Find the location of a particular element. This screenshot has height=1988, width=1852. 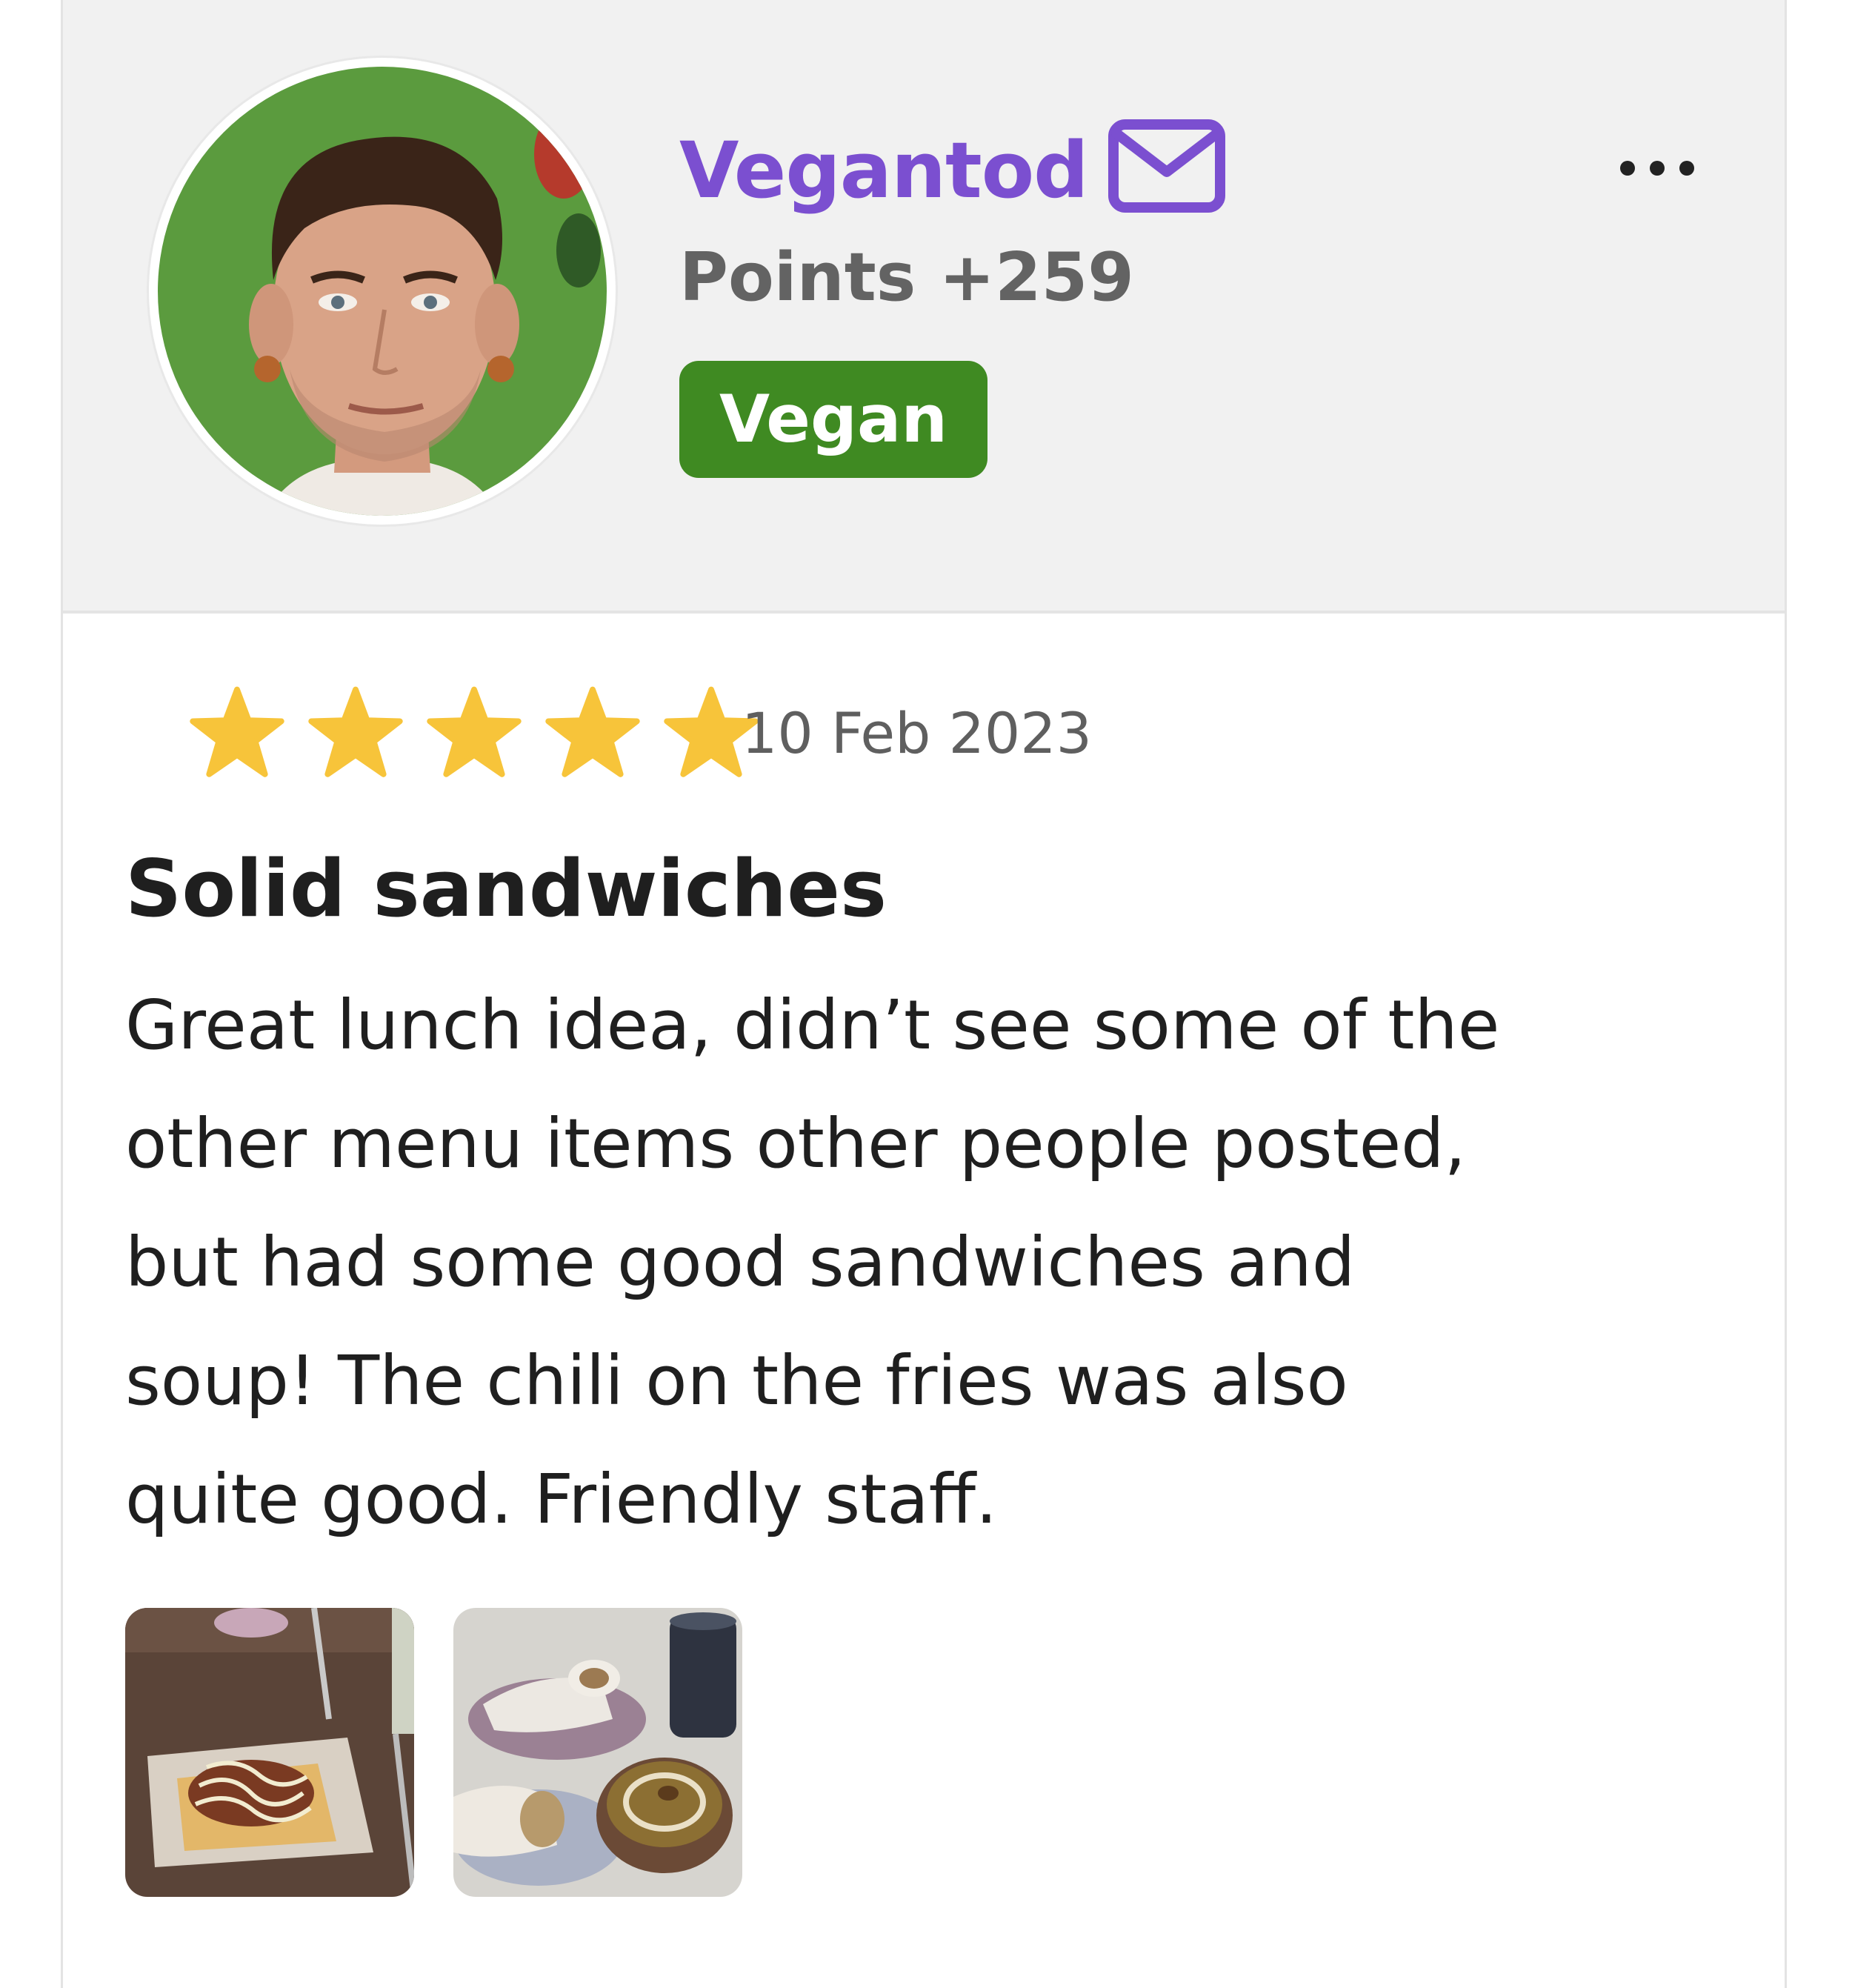

username: Vegantod is located at coordinates (884, 170).